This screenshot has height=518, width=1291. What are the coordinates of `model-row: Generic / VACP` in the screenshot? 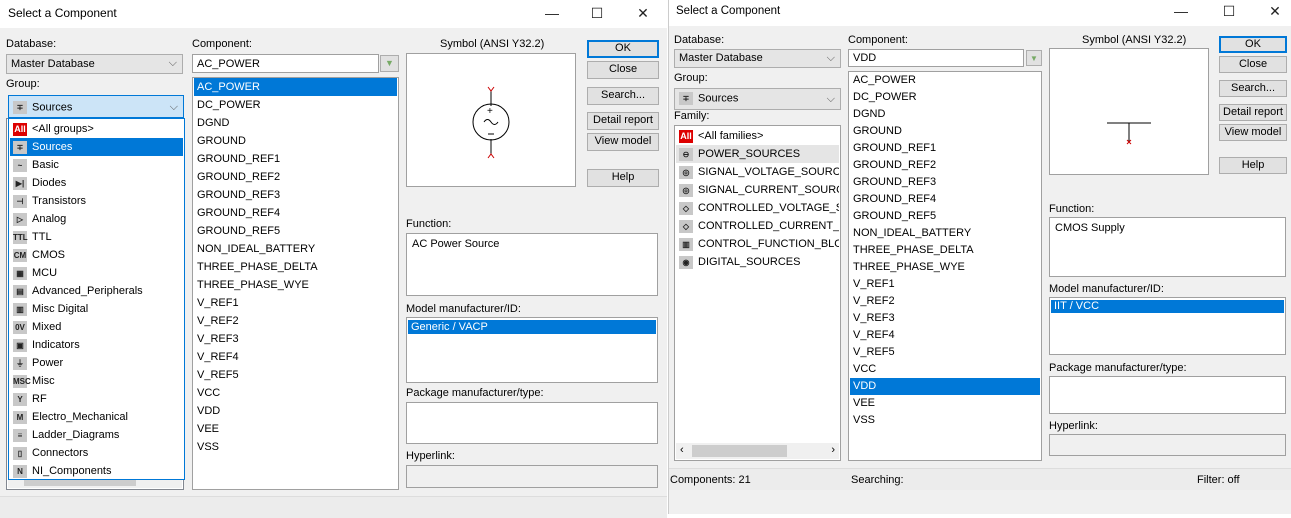 It's located at (532, 327).